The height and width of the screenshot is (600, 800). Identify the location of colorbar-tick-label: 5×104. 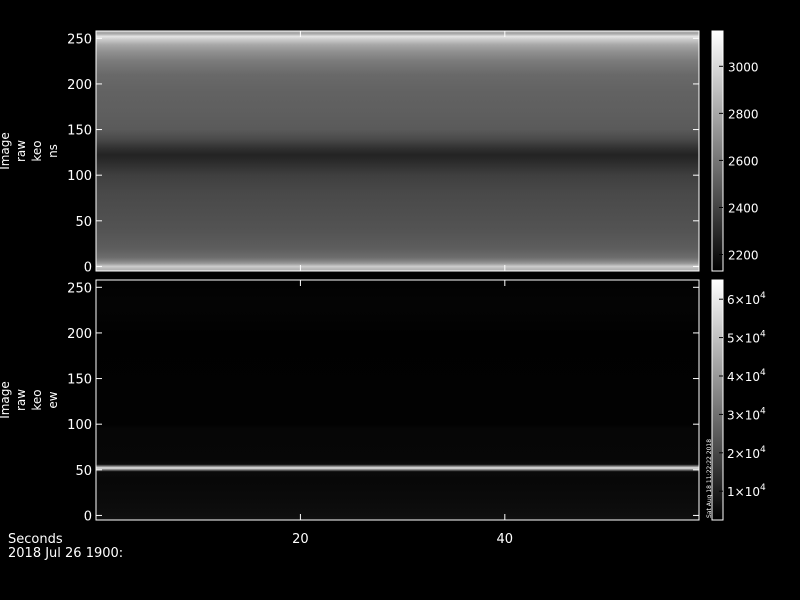
(746, 338).